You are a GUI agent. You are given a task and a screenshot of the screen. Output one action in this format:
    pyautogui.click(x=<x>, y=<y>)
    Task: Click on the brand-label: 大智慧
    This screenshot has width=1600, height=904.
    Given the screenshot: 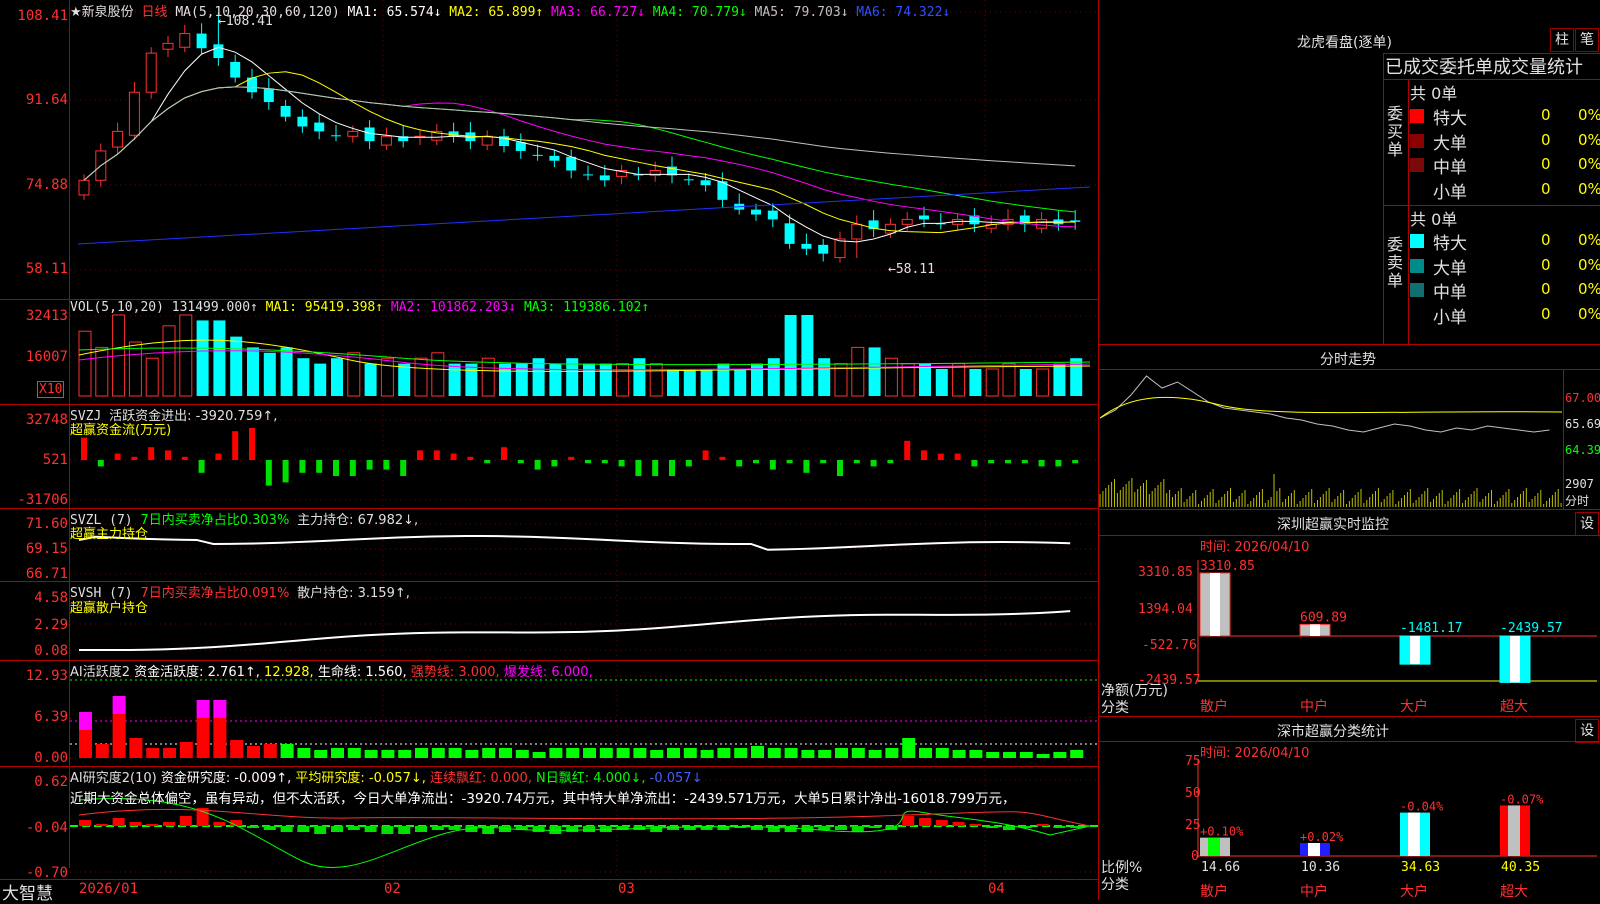 What is the action you would take?
    pyautogui.click(x=27, y=894)
    